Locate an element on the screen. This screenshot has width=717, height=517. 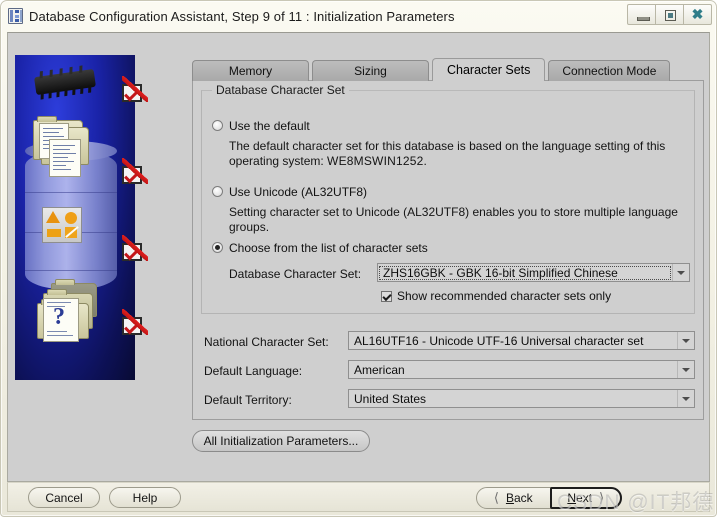
shapes-tile-icon is located at coordinates (62, 225).